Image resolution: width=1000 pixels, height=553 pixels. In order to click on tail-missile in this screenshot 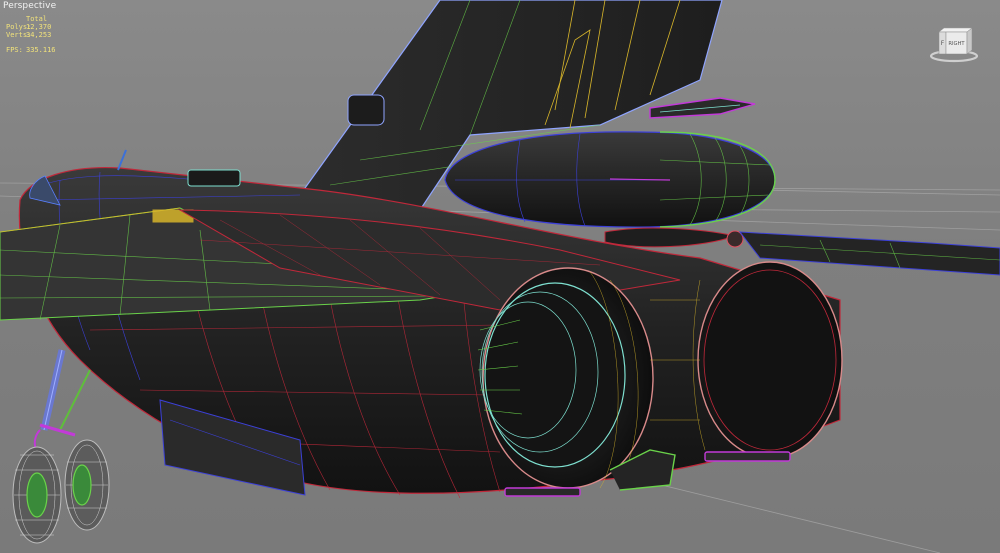, I will do `click(702, 108)`.